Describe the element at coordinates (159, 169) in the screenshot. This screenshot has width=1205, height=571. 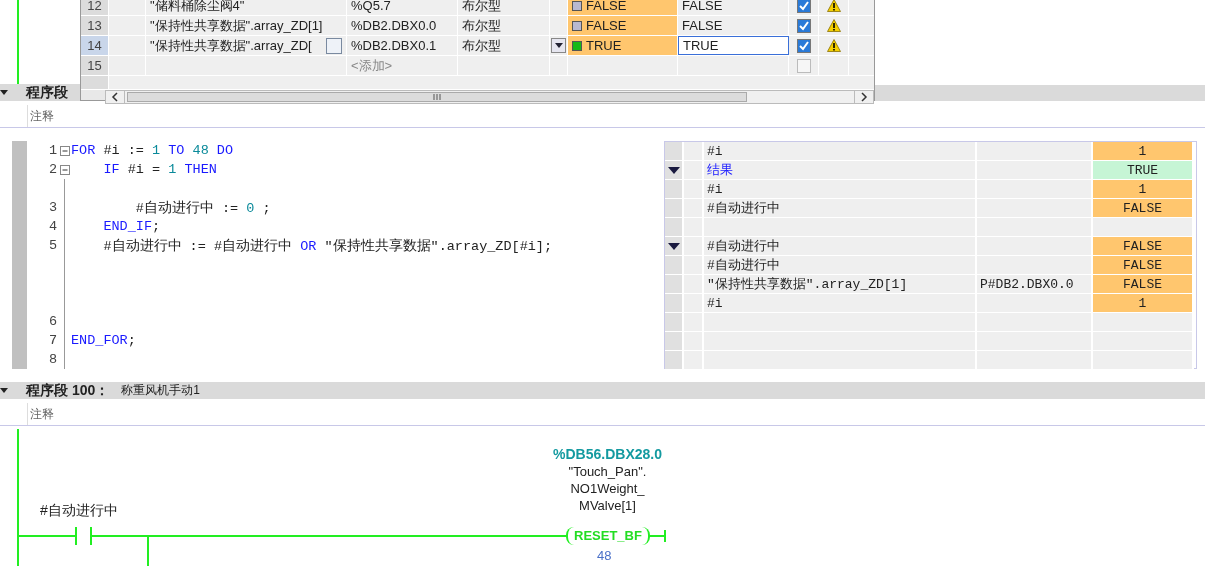
I see `code-line: IF #i = 1 THEN` at that location.